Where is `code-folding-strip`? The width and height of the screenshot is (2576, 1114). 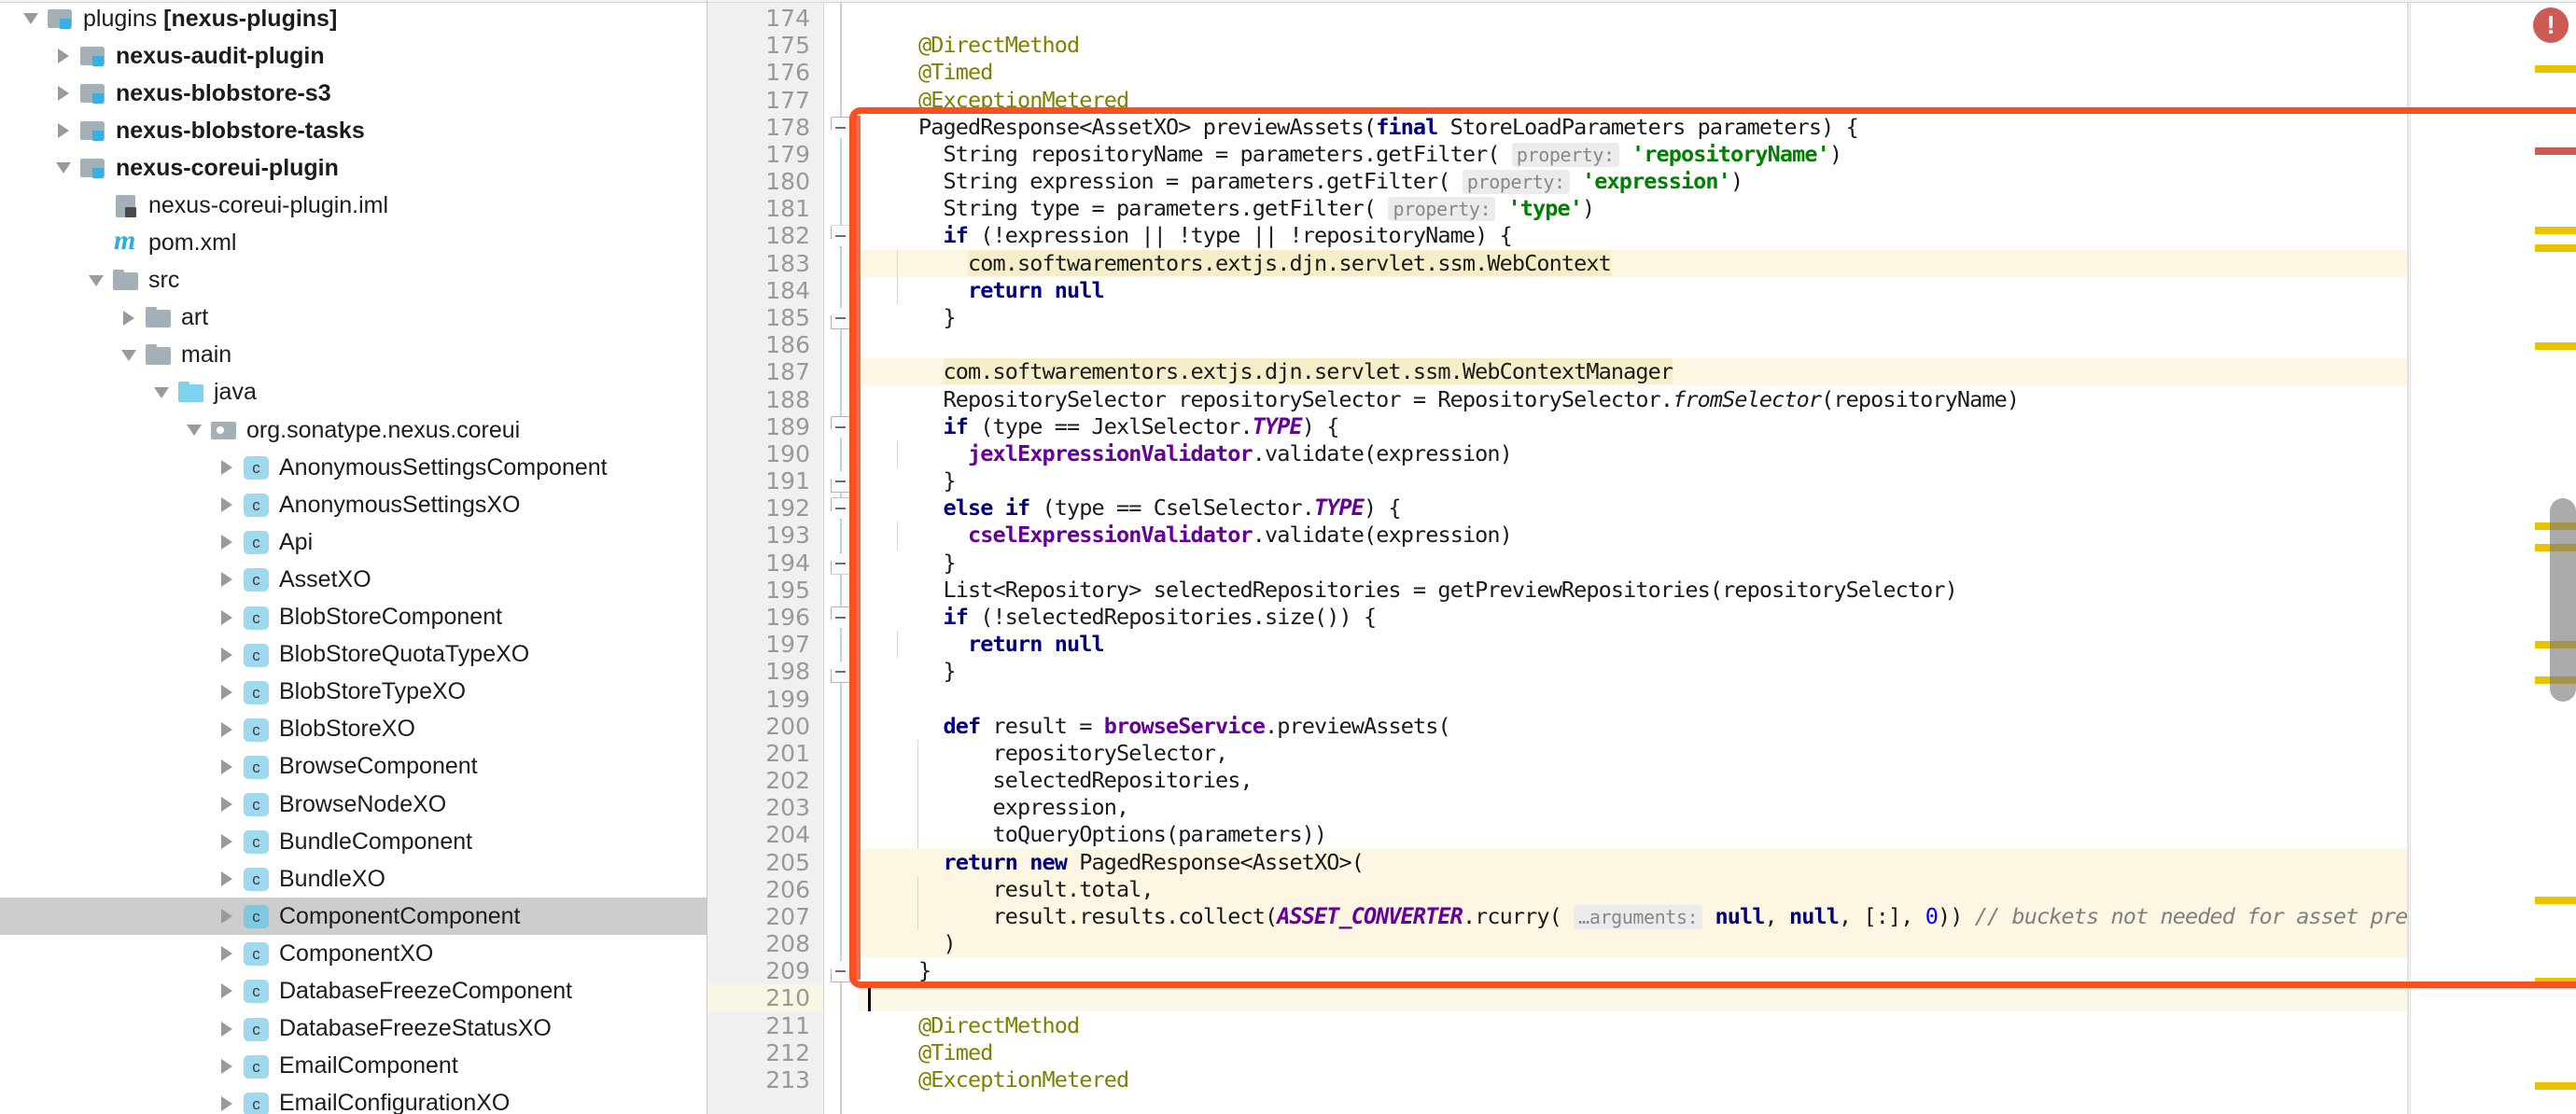 code-folding-strip is located at coordinates (841, 557).